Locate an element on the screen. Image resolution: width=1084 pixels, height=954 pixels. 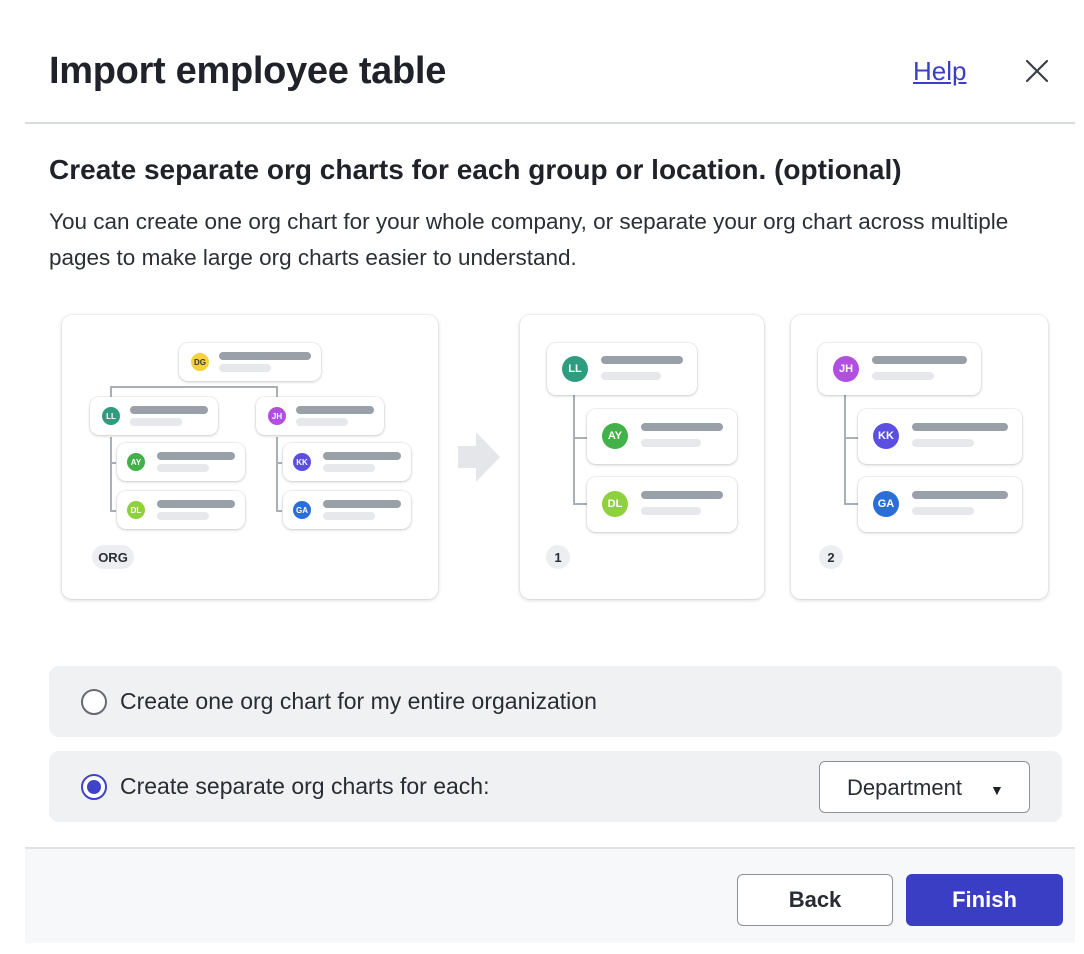
org-chart-illustration: DG LL JH AY DL KK GA ORG is located at coordinates (250, 457).